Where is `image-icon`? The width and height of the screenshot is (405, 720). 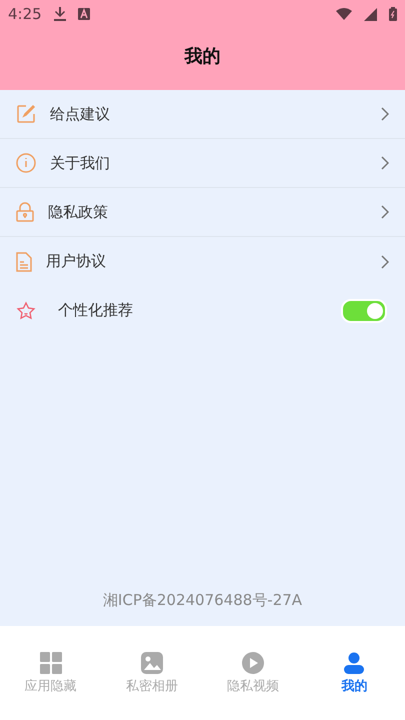 image-icon is located at coordinates (151, 663).